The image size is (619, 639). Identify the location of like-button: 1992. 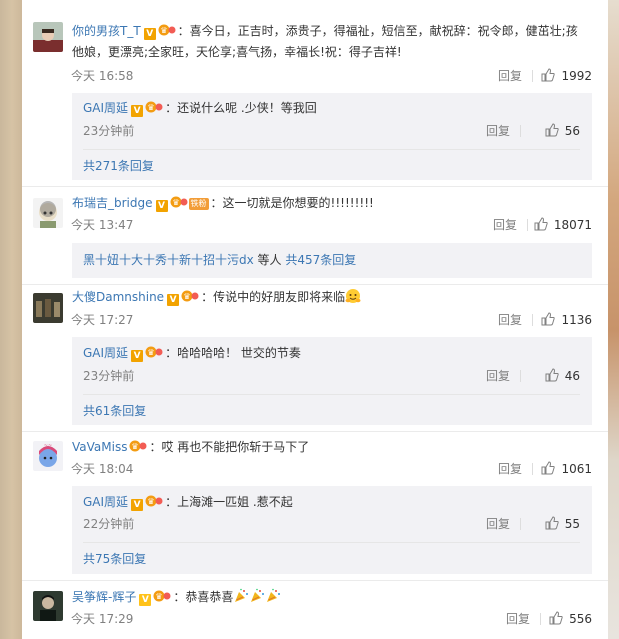
(566, 76).